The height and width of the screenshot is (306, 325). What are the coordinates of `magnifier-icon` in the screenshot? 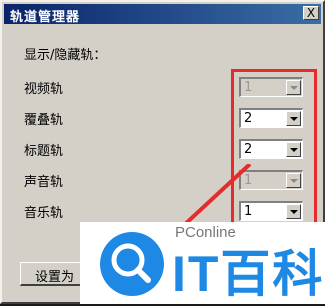 It's located at (132, 264).